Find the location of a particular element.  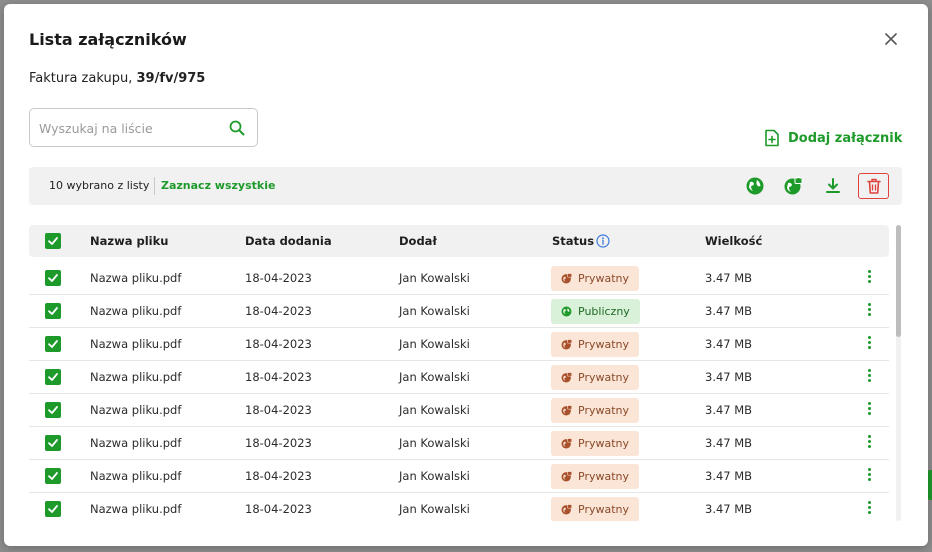

column-header-size: Wielkość is located at coordinates (733, 241).